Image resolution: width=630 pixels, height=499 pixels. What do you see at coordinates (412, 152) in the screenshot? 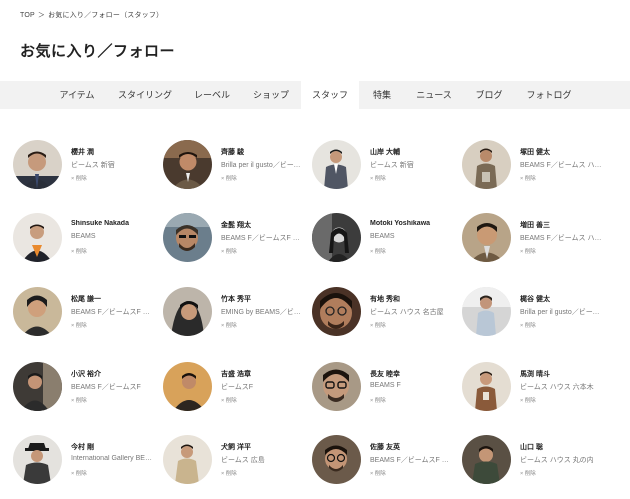
I see `staff-name: 山岸 大輔` at bounding box center [412, 152].